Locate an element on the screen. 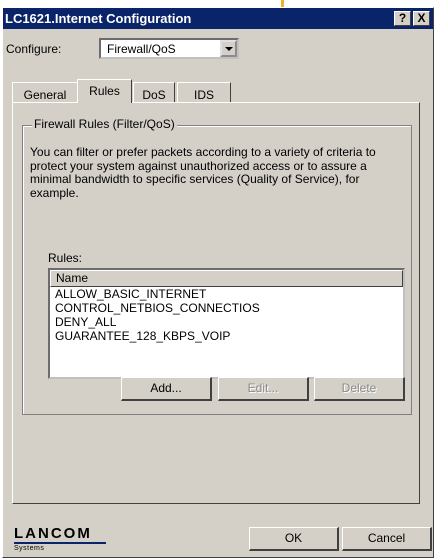  group-title: Firewall Rules (Filter/QoS) is located at coordinates (104, 124).